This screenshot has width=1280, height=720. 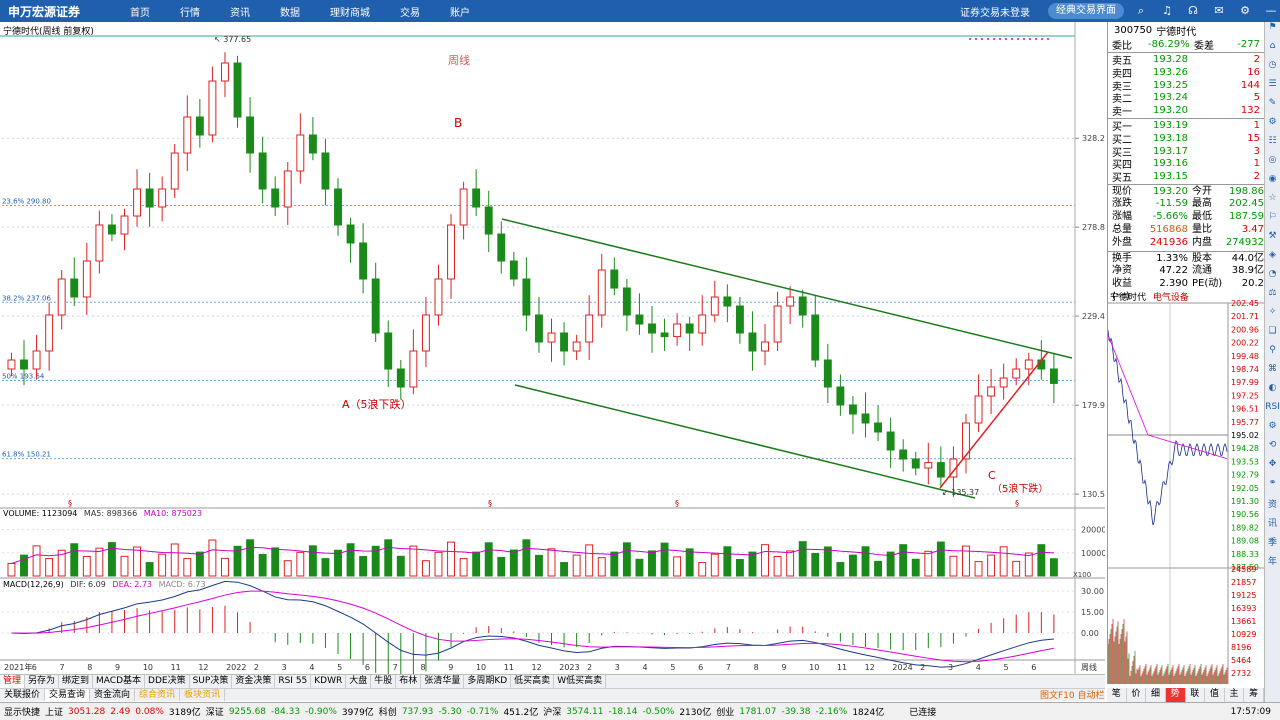 I want to click on mini-btn: 主, so click(x=1235, y=695).